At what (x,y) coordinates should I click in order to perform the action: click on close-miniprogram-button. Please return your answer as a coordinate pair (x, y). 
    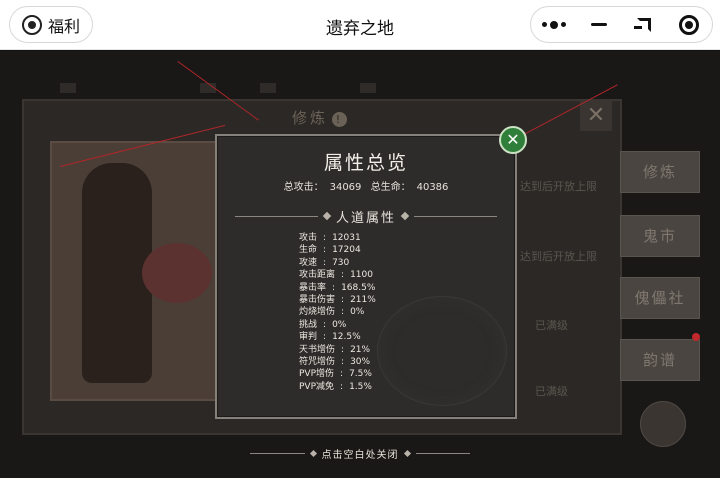
    Looking at the image, I should click on (689, 24).